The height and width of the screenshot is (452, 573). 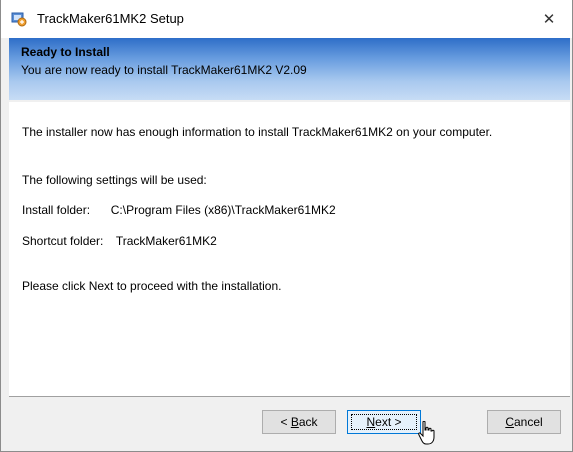 What do you see at coordinates (299, 422) in the screenshot?
I see `back-button: < Back` at bounding box center [299, 422].